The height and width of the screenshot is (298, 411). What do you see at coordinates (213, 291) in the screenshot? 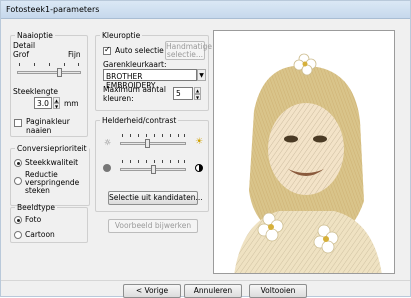
I see `annuleren-button: Annuleren` at bounding box center [213, 291].